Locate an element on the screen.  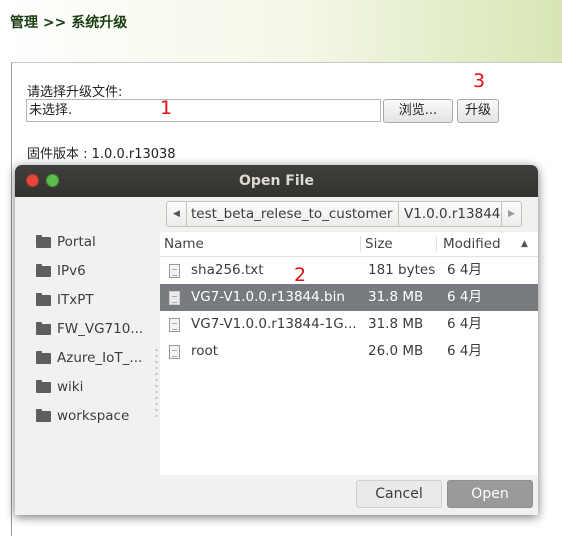
sidebar-item-label: wiki is located at coordinates (70, 387).